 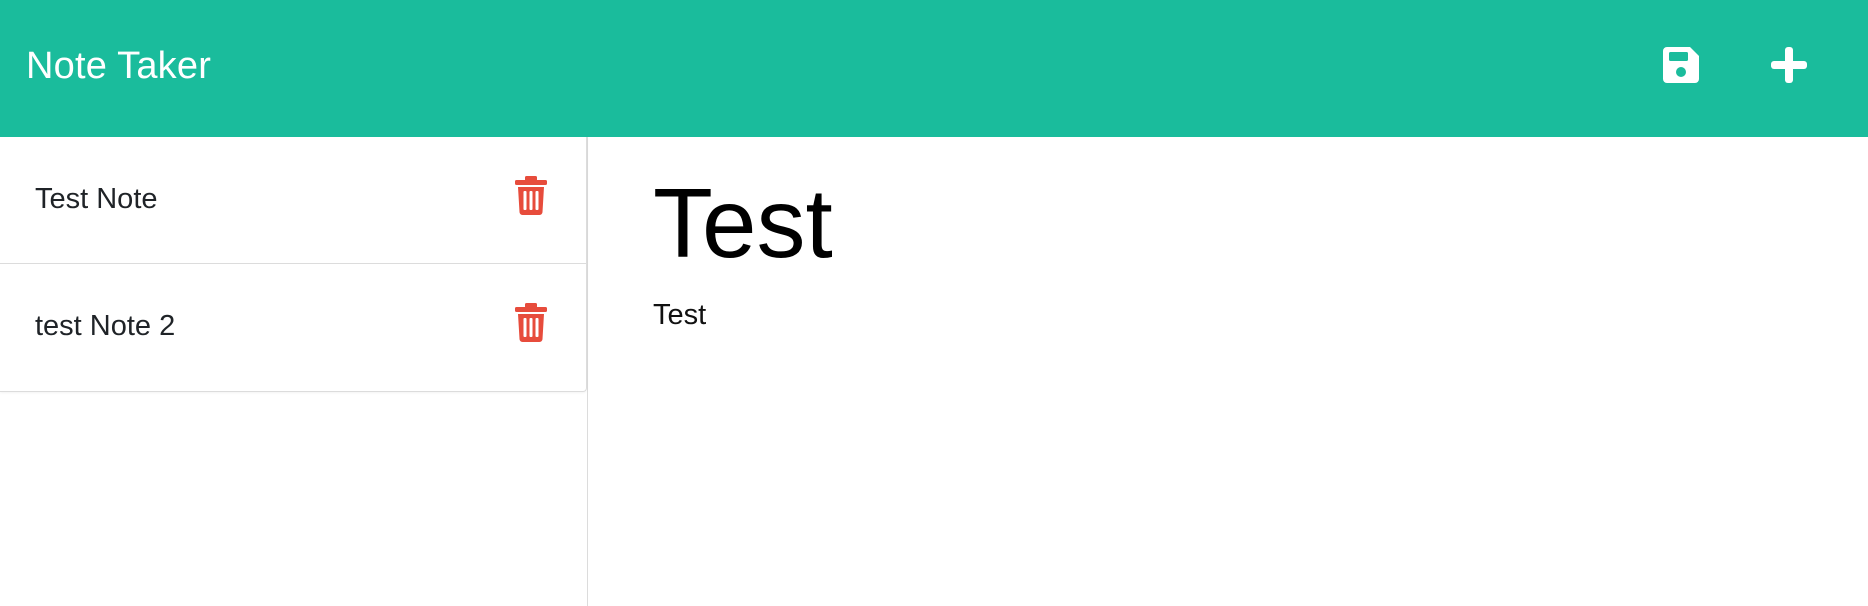 What do you see at coordinates (96, 199) in the screenshot?
I see `note-list-item-title: Test Note` at bounding box center [96, 199].